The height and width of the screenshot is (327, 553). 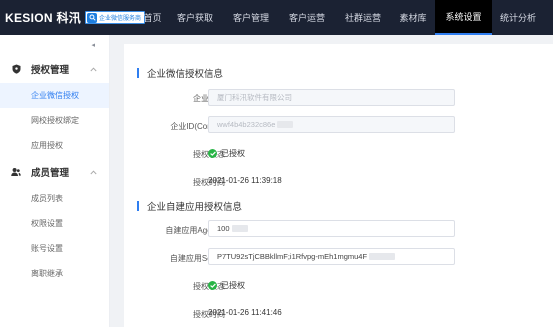 What do you see at coordinates (54, 223) in the screenshot?
I see `sidebar-item-permission-settings: 权限设置` at bounding box center [54, 223].